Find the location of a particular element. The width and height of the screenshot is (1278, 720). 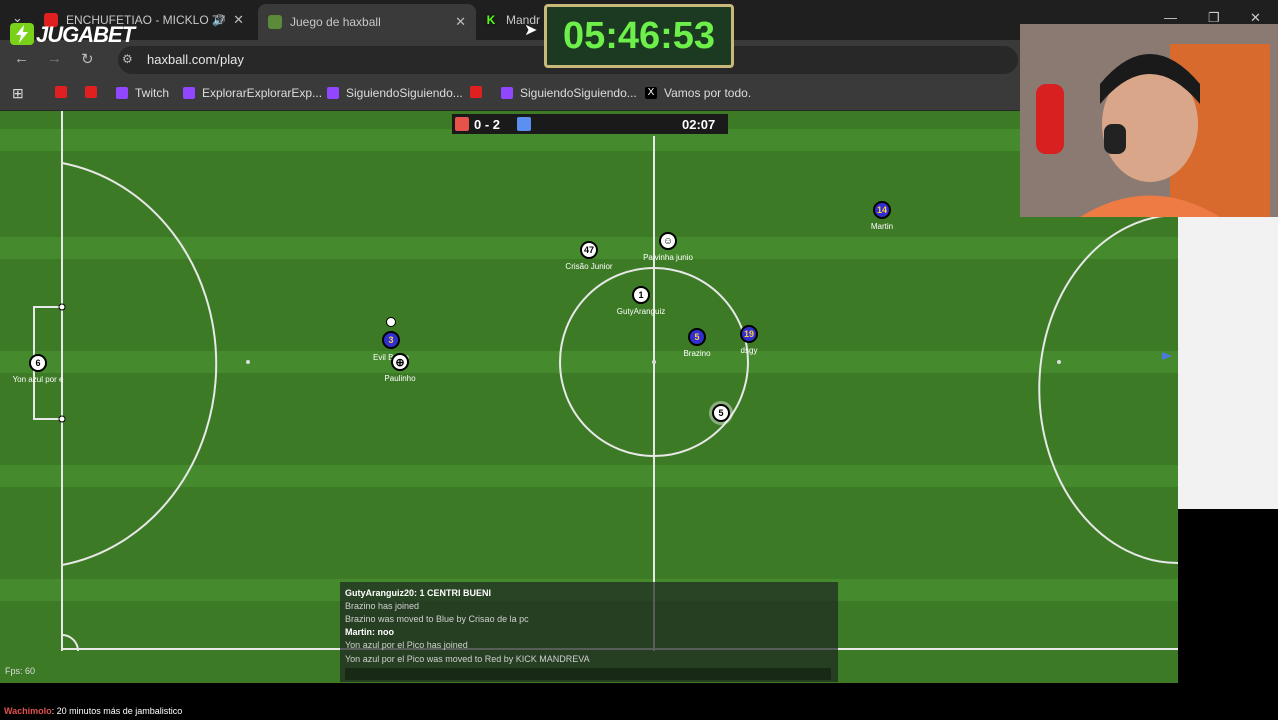

red-team-icon is located at coordinates (462, 124).